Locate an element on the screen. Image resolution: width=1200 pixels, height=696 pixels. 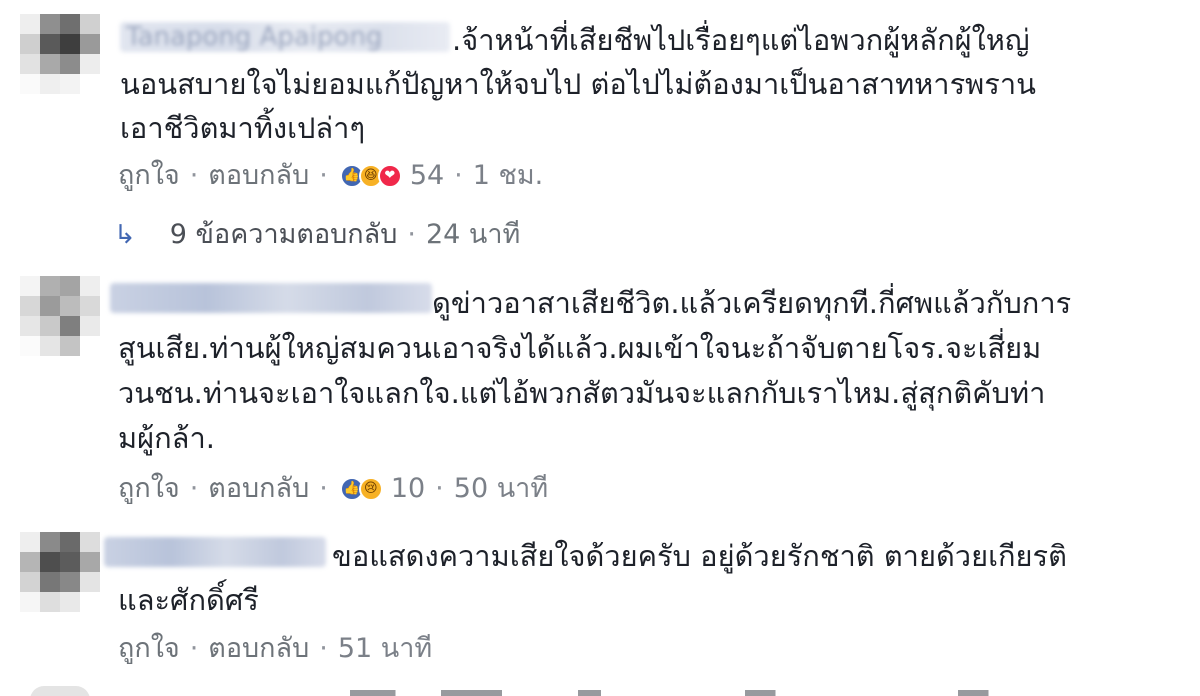
love-icon: ❤ is located at coordinates (389, 176).